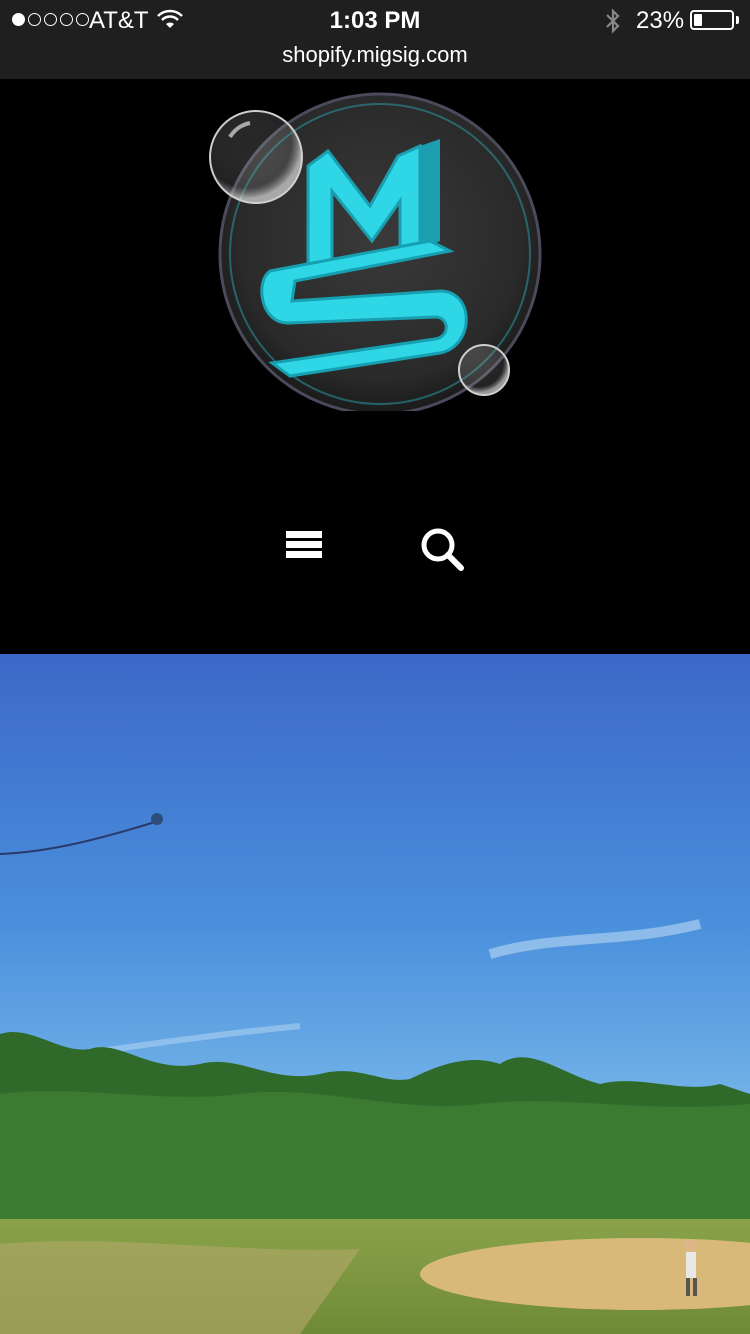 The width and height of the screenshot is (750, 1334). What do you see at coordinates (737, 20) in the screenshot?
I see `battery-cap` at bounding box center [737, 20].